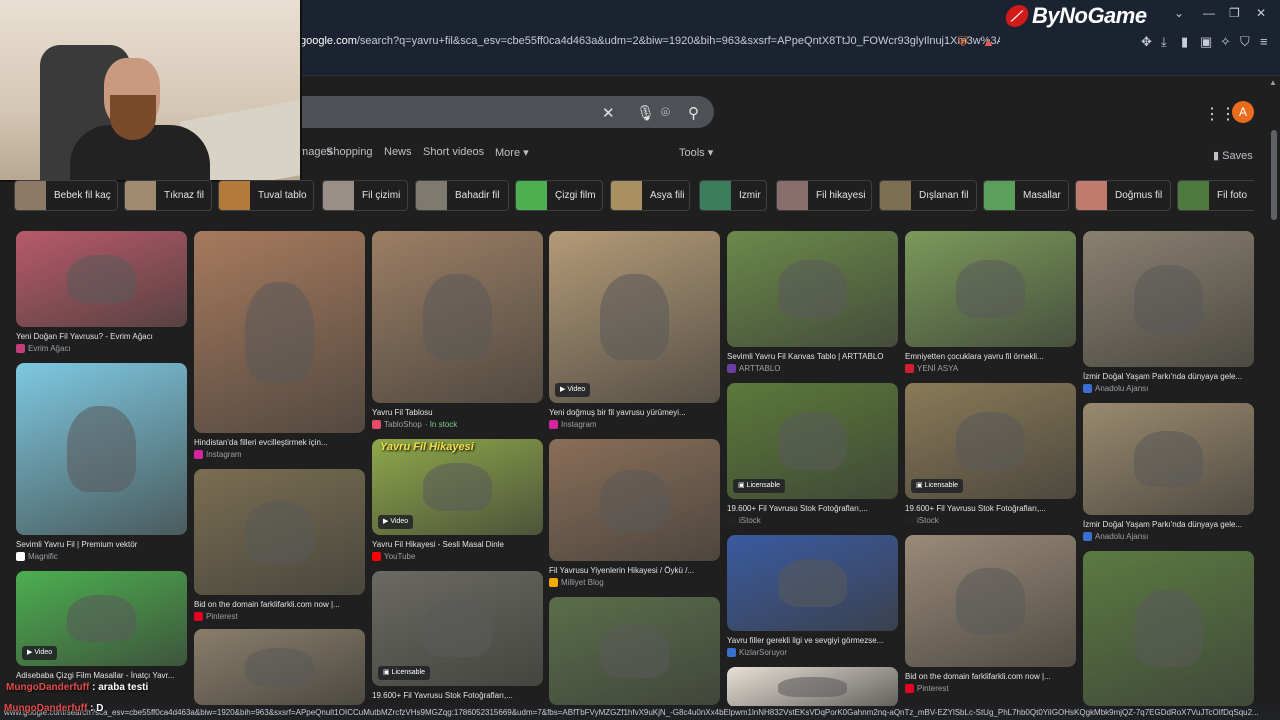  Describe the element at coordinates (1225, 42) in the screenshot. I see `leo-ai-icon: ✧` at that location.